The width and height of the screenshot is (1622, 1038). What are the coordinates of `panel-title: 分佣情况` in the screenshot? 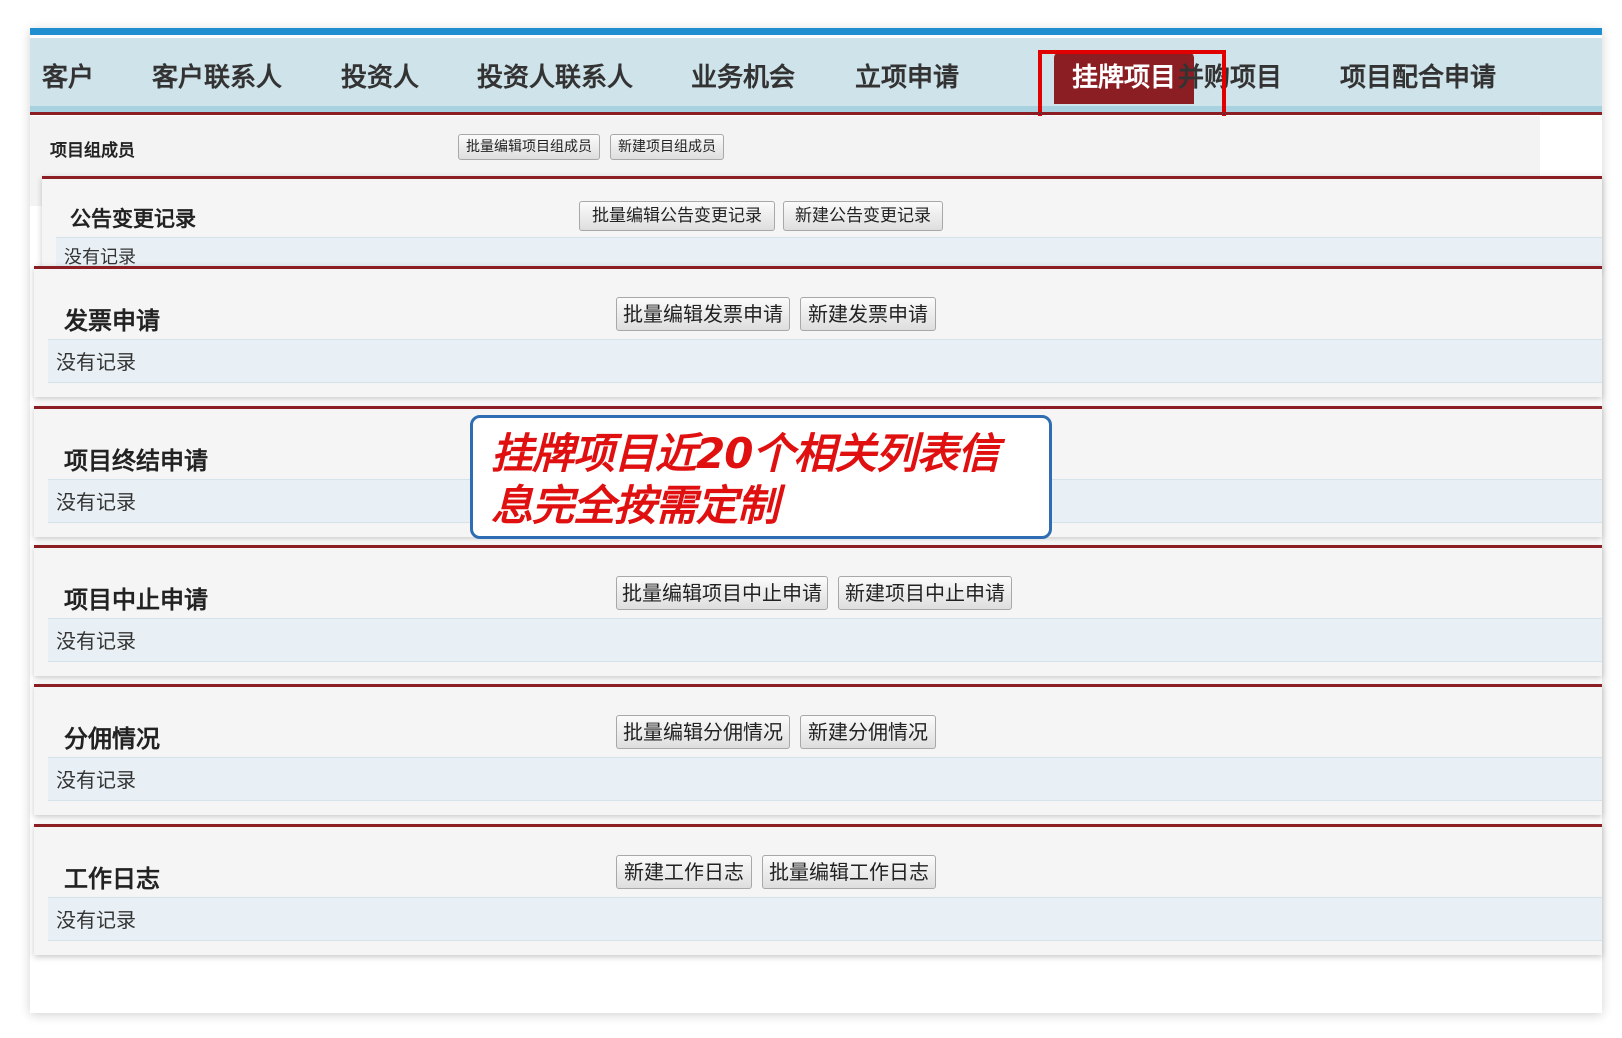 It's located at (112, 739).